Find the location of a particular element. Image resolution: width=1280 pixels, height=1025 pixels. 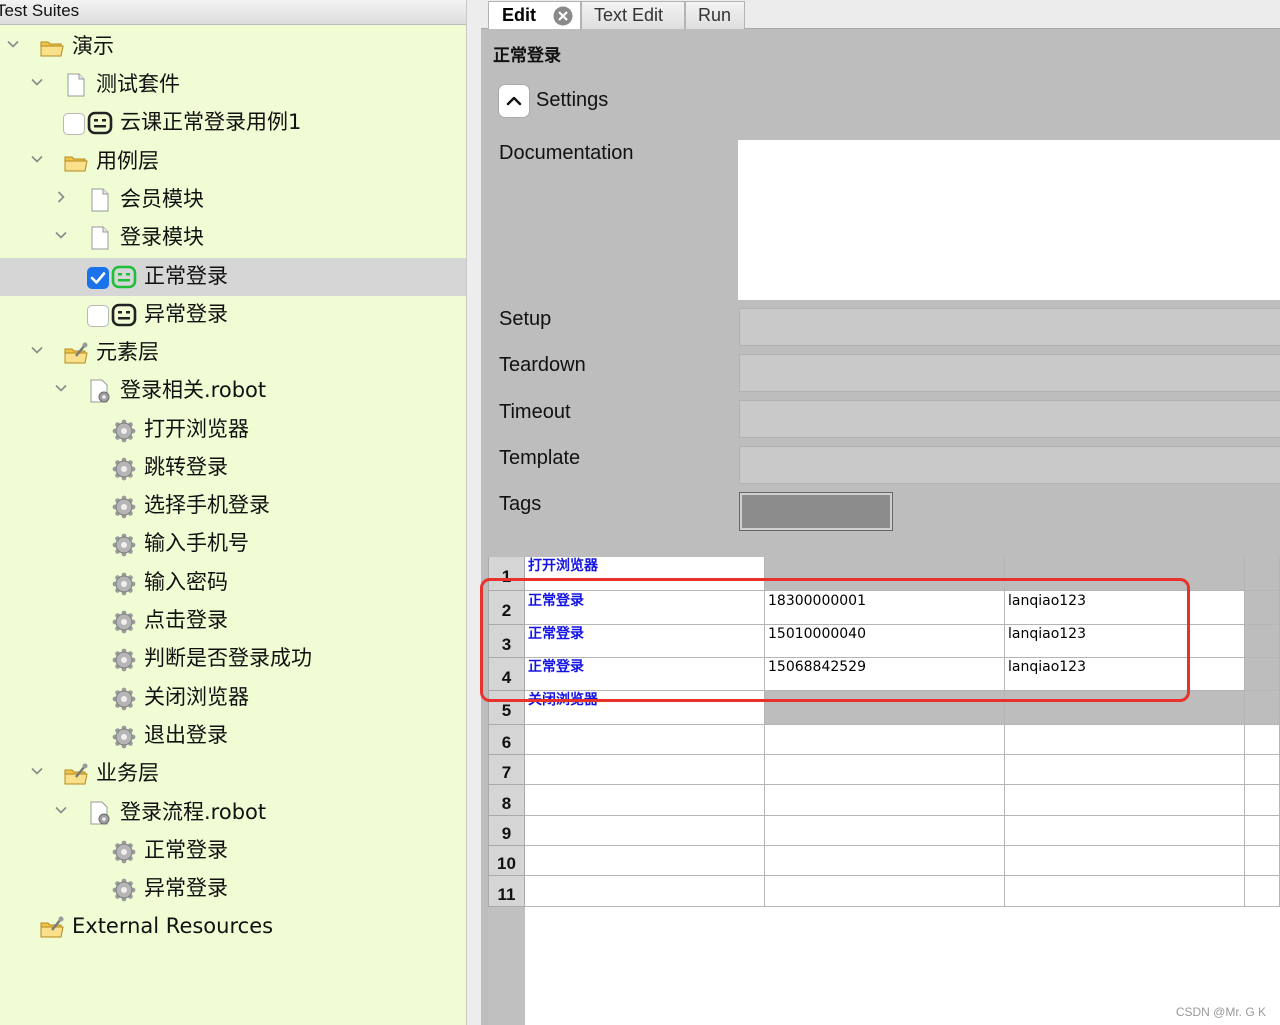

tree-item: 登录流程.robot is located at coordinates (233, 813).